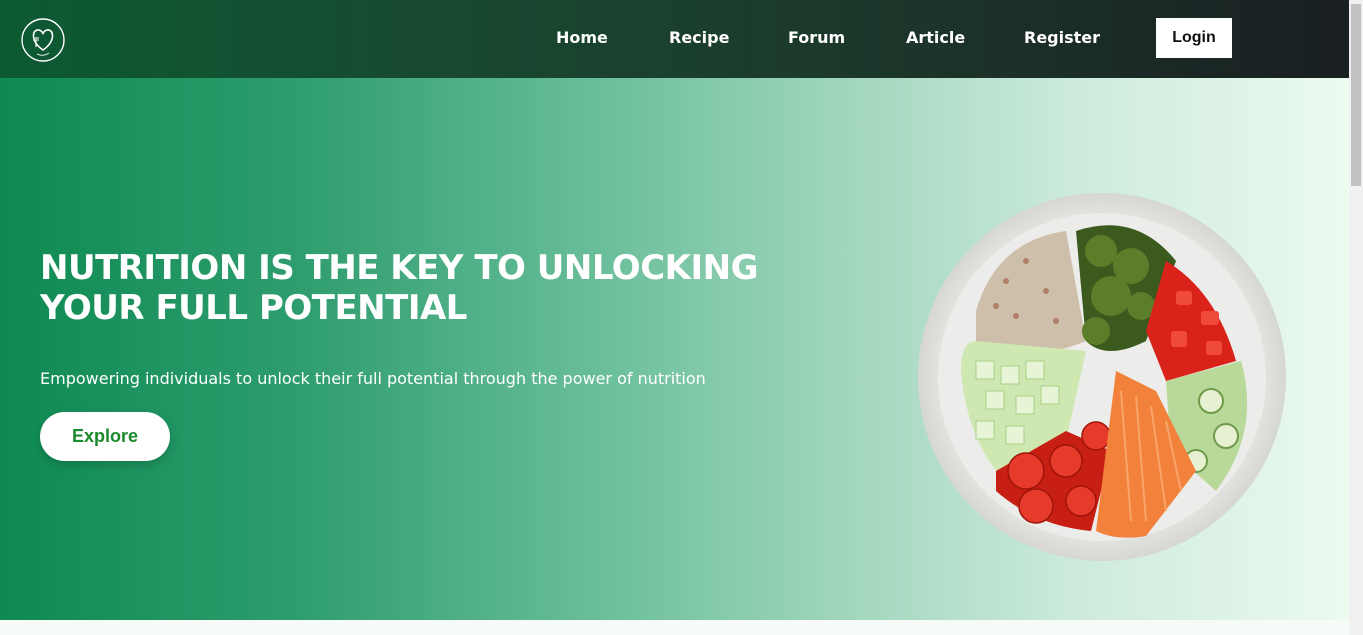 Image resolution: width=1363 pixels, height=635 pixels. I want to click on heart-fork-logo-icon, so click(43, 40).